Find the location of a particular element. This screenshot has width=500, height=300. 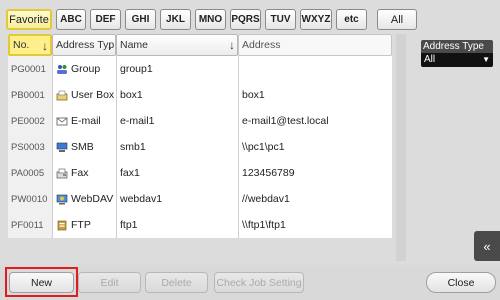

table-scrollbar is located at coordinates (401, 147).